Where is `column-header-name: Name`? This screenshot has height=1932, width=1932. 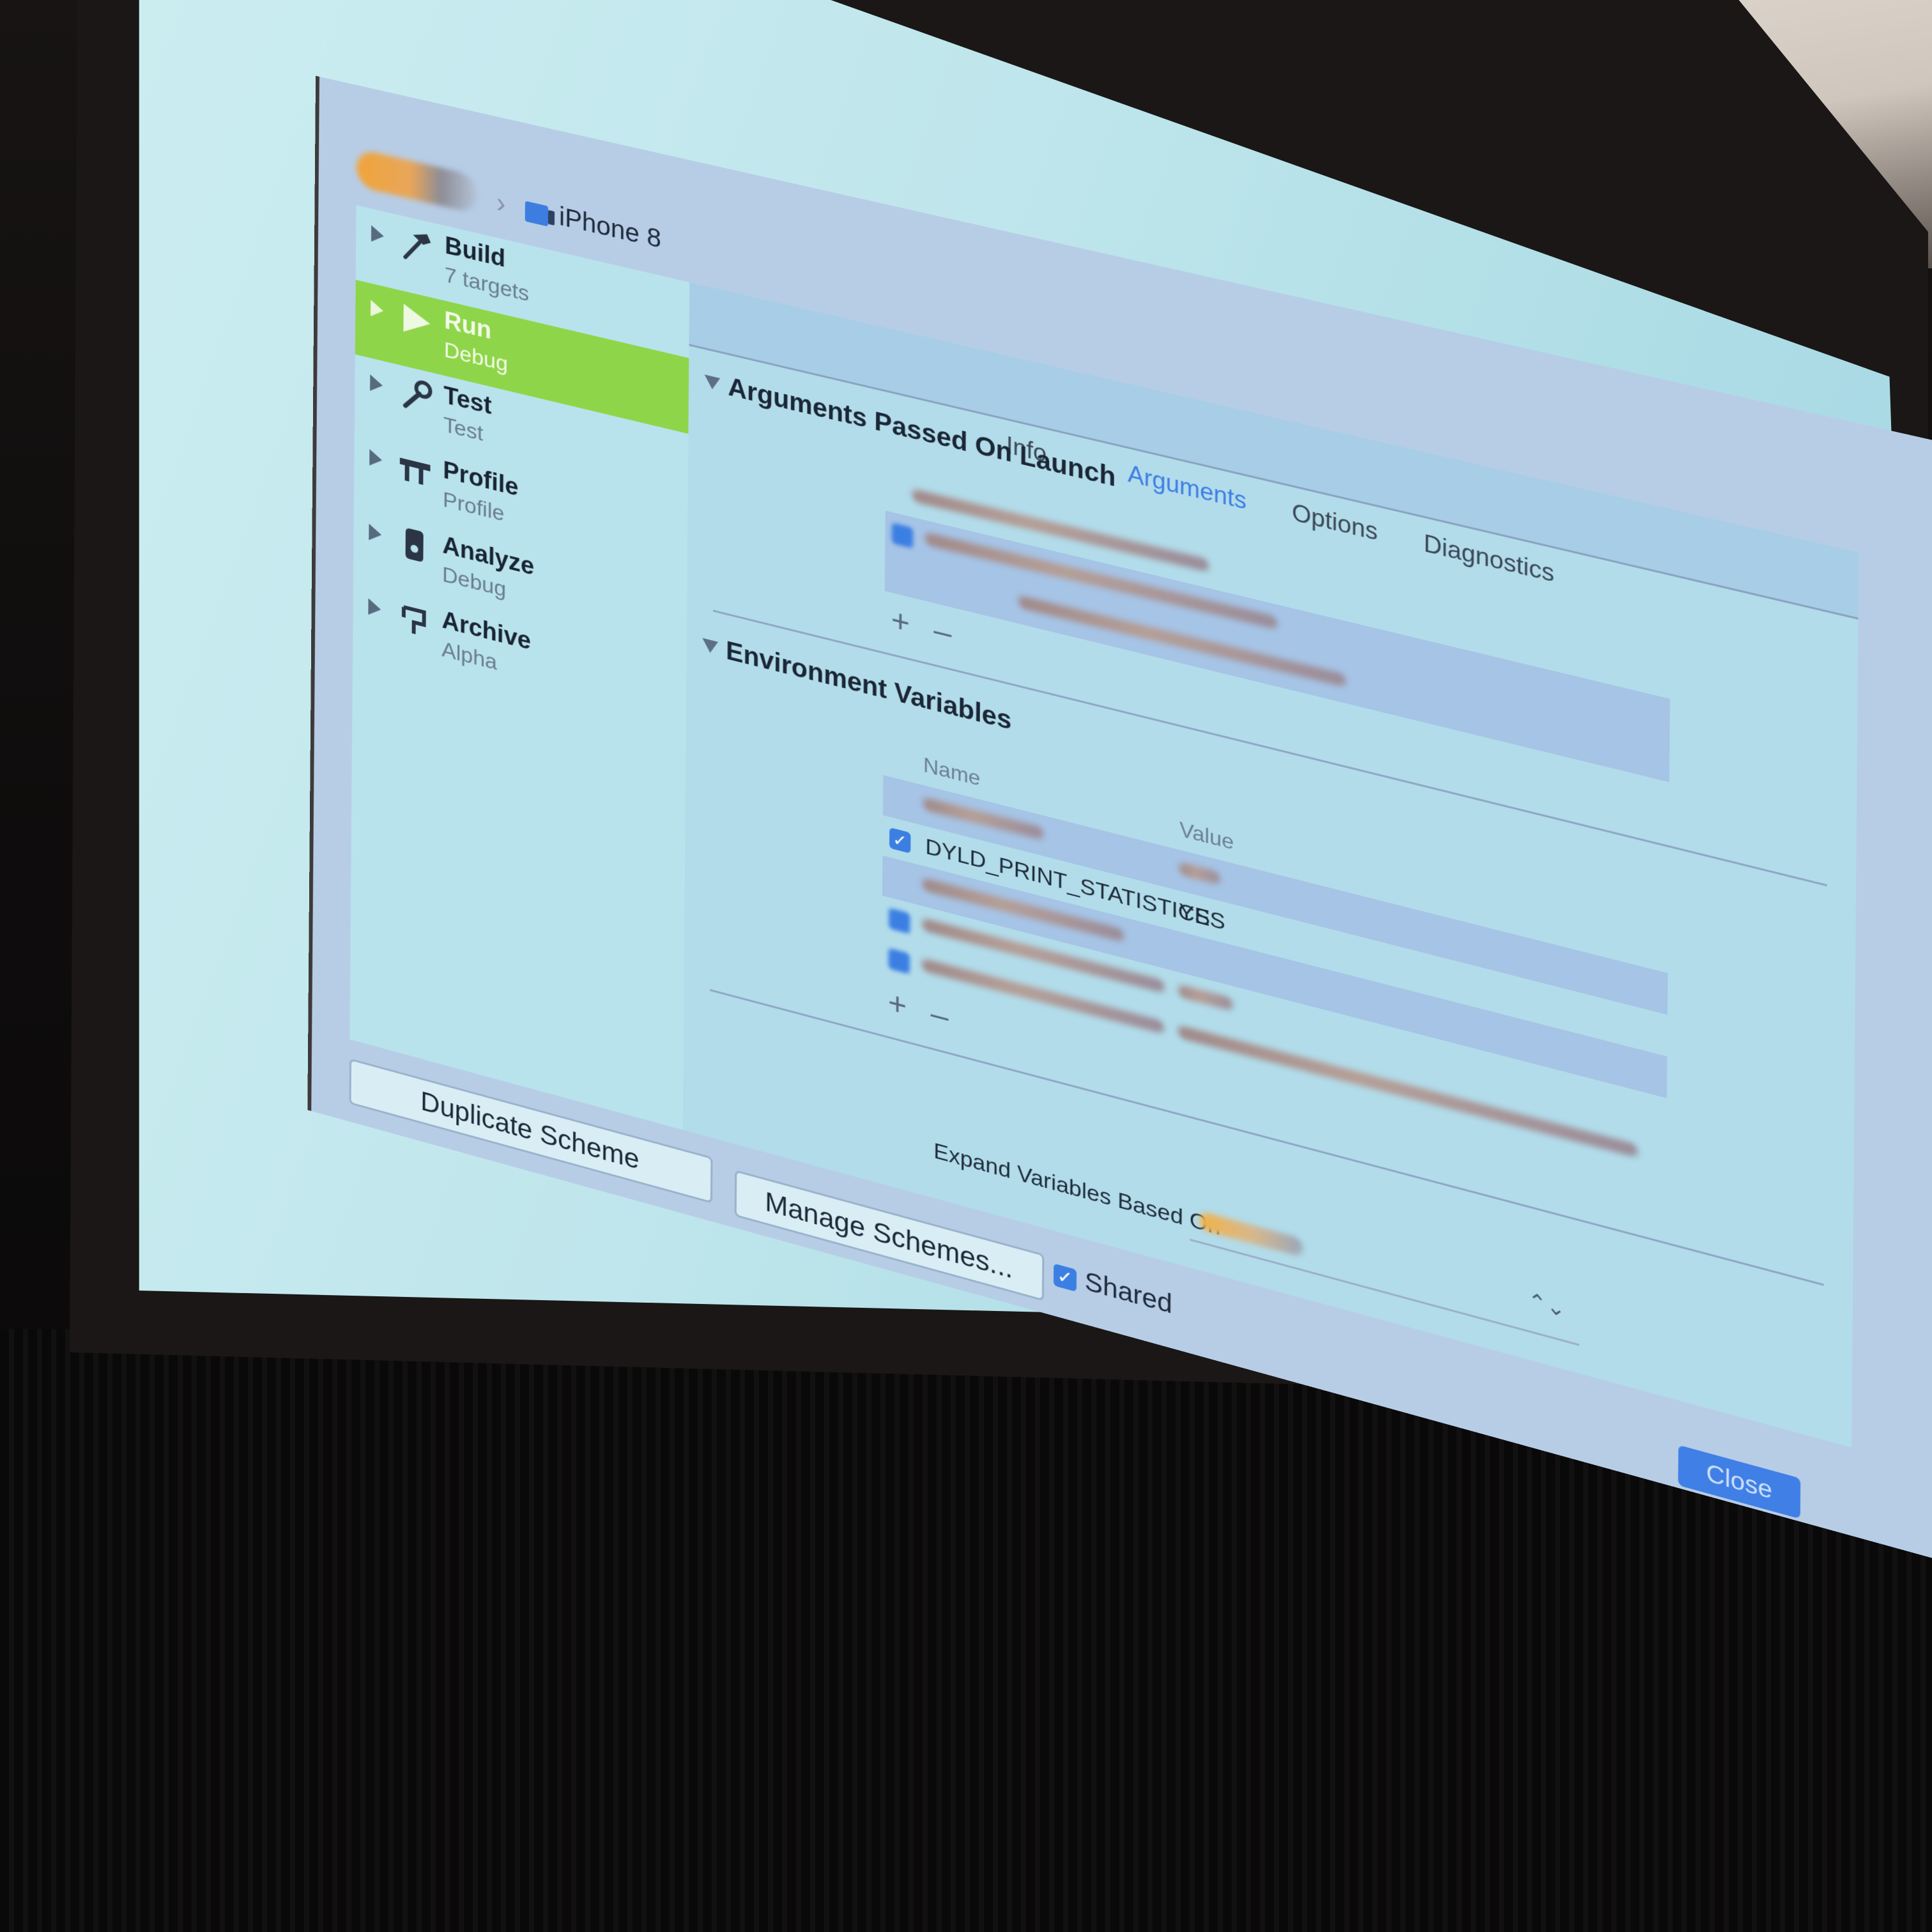 column-header-name: Name is located at coordinates (952, 772).